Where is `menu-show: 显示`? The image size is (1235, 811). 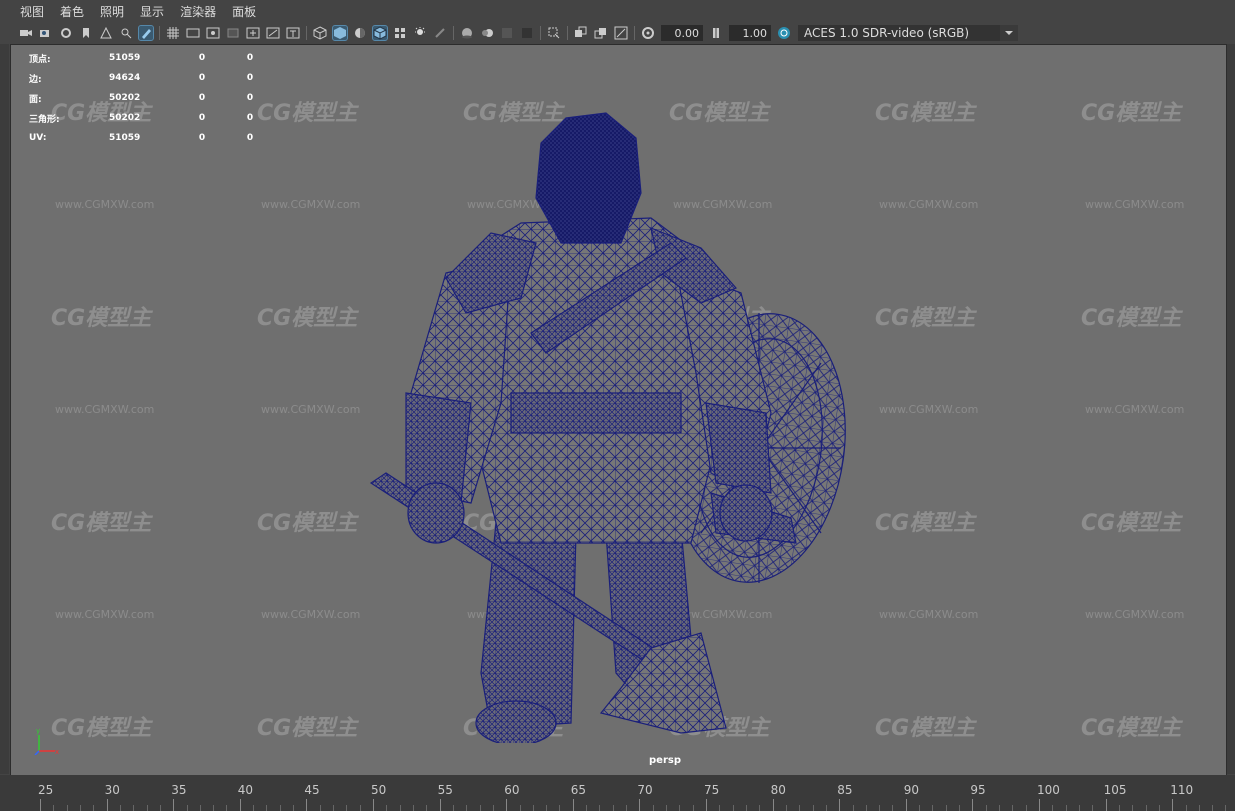
menu-show: 显示 is located at coordinates (152, 11).